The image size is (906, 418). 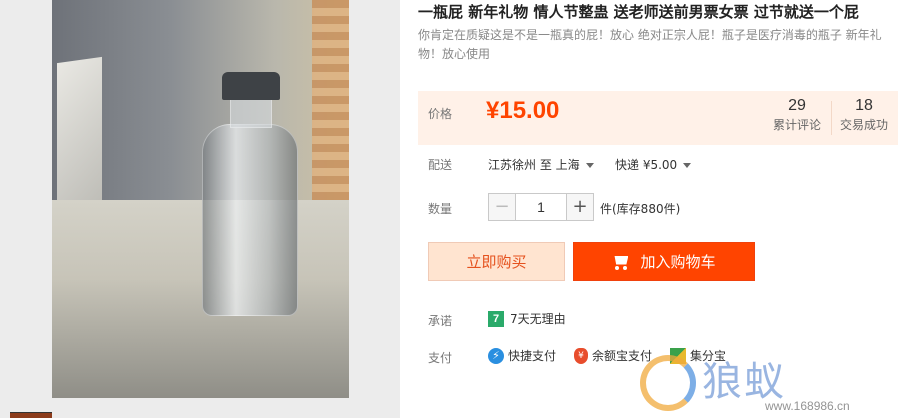 What do you see at coordinates (440, 114) in the screenshot?
I see `price-label: 价格` at bounding box center [440, 114].